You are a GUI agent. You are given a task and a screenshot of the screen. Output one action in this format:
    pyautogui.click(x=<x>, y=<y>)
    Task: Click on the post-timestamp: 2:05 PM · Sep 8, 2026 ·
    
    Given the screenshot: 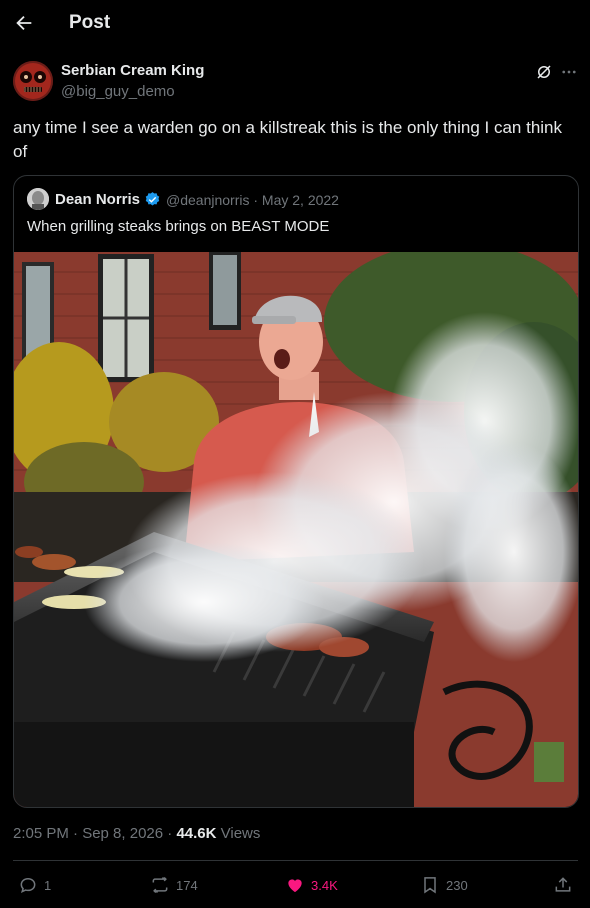 What is the action you would take?
    pyautogui.click(x=94, y=833)
    